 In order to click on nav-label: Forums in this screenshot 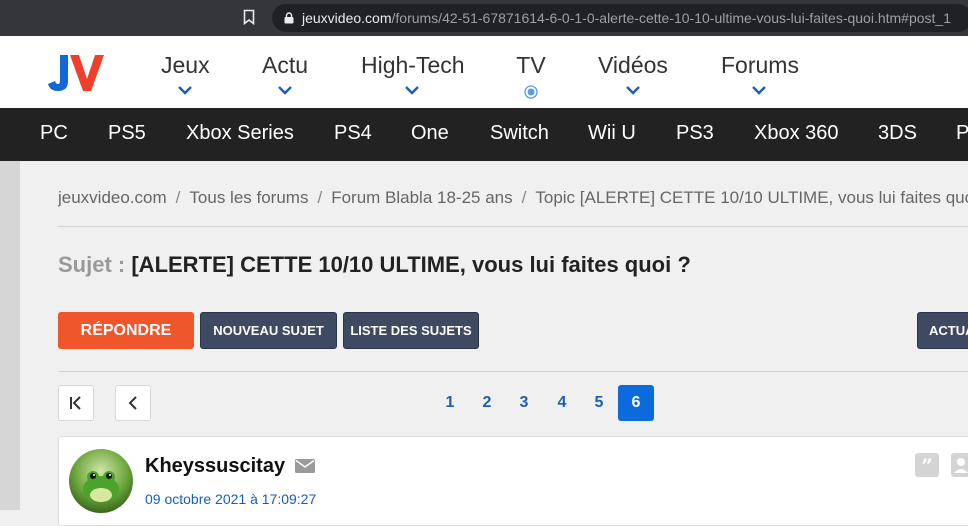, I will do `click(760, 65)`.